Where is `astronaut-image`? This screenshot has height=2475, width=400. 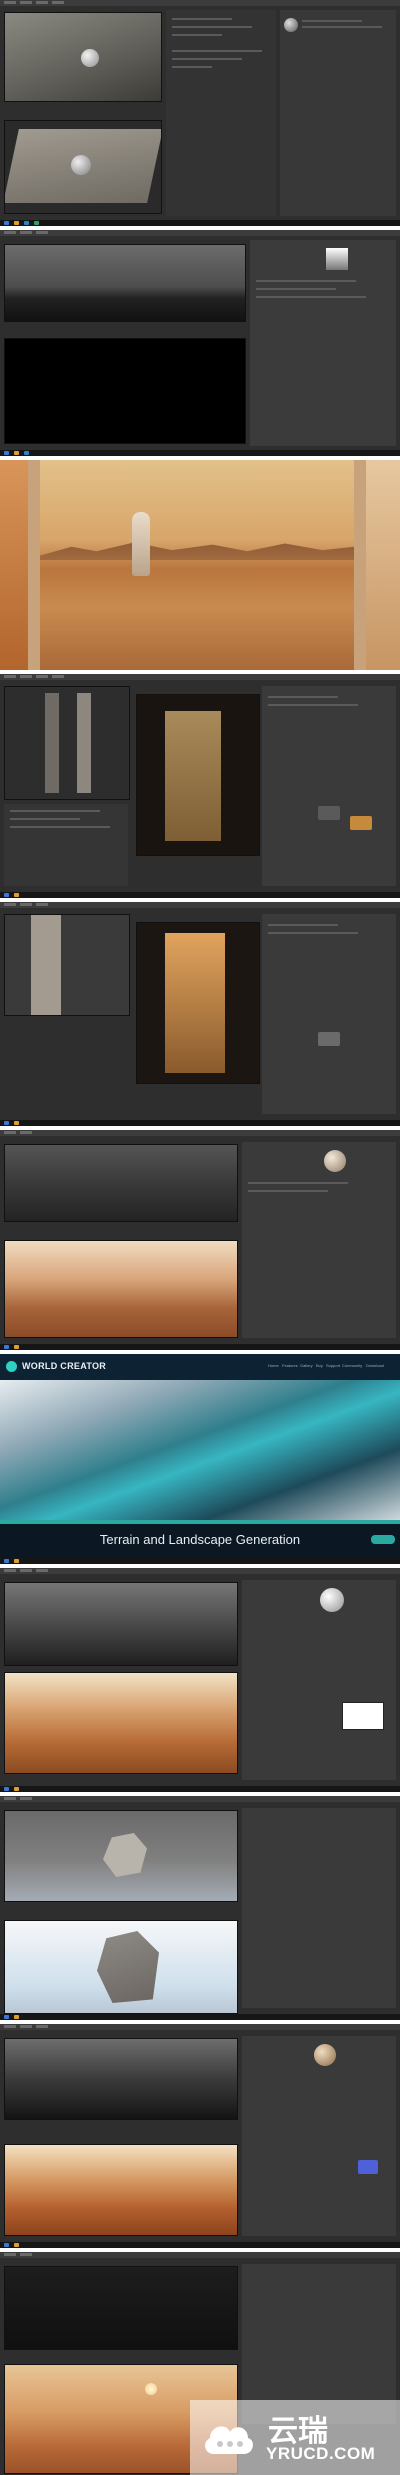
astronaut-image is located at coordinates (197, 565).